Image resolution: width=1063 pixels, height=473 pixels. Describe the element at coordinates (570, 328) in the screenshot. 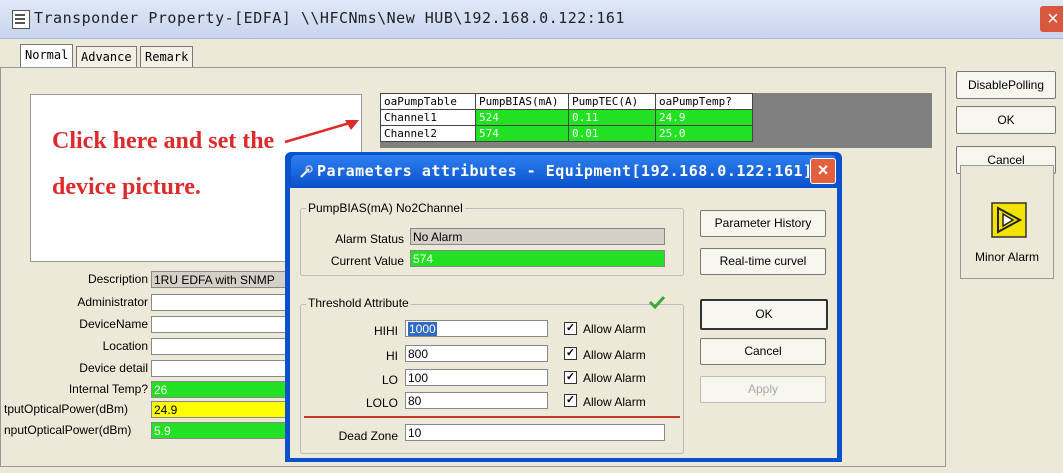

I see `hihi-allow-alarm-checkbox: ✓` at that location.